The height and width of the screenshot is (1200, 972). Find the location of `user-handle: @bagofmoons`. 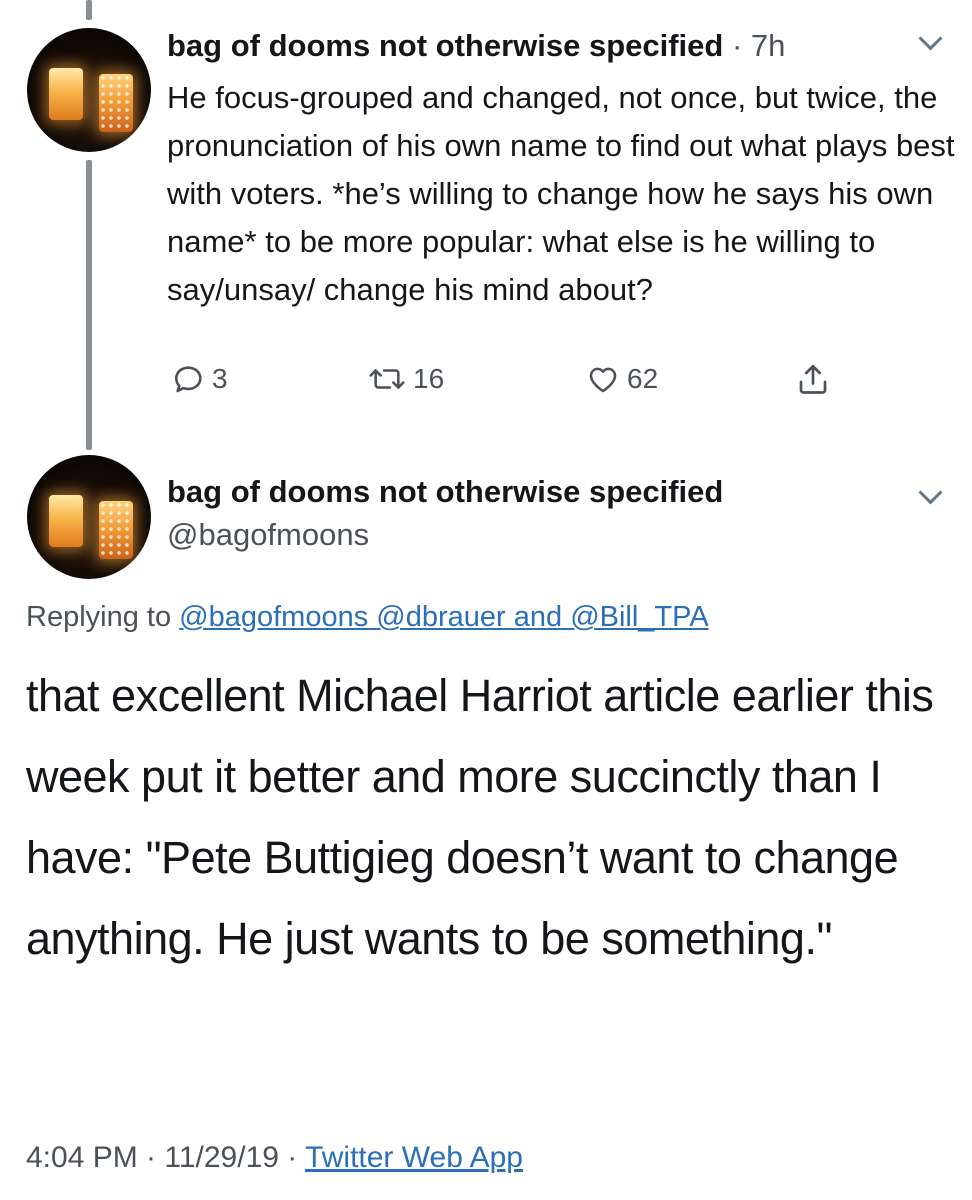

user-handle: @bagofmoons is located at coordinates (268, 535).